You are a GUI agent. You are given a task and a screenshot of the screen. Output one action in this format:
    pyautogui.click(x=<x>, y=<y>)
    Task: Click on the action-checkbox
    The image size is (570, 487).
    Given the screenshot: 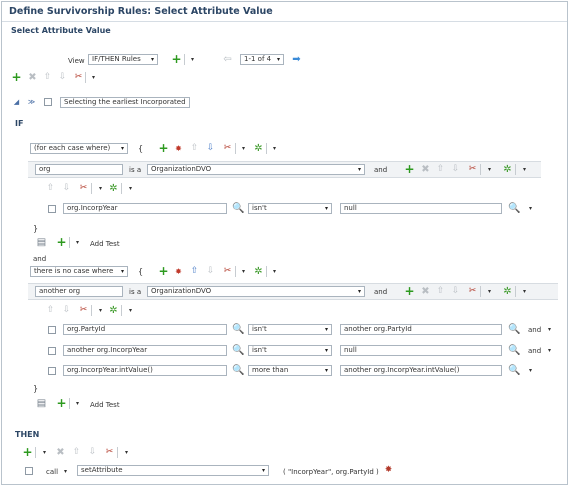 What is the action you would take?
    pyautogui.click(x=29, y=471)
    